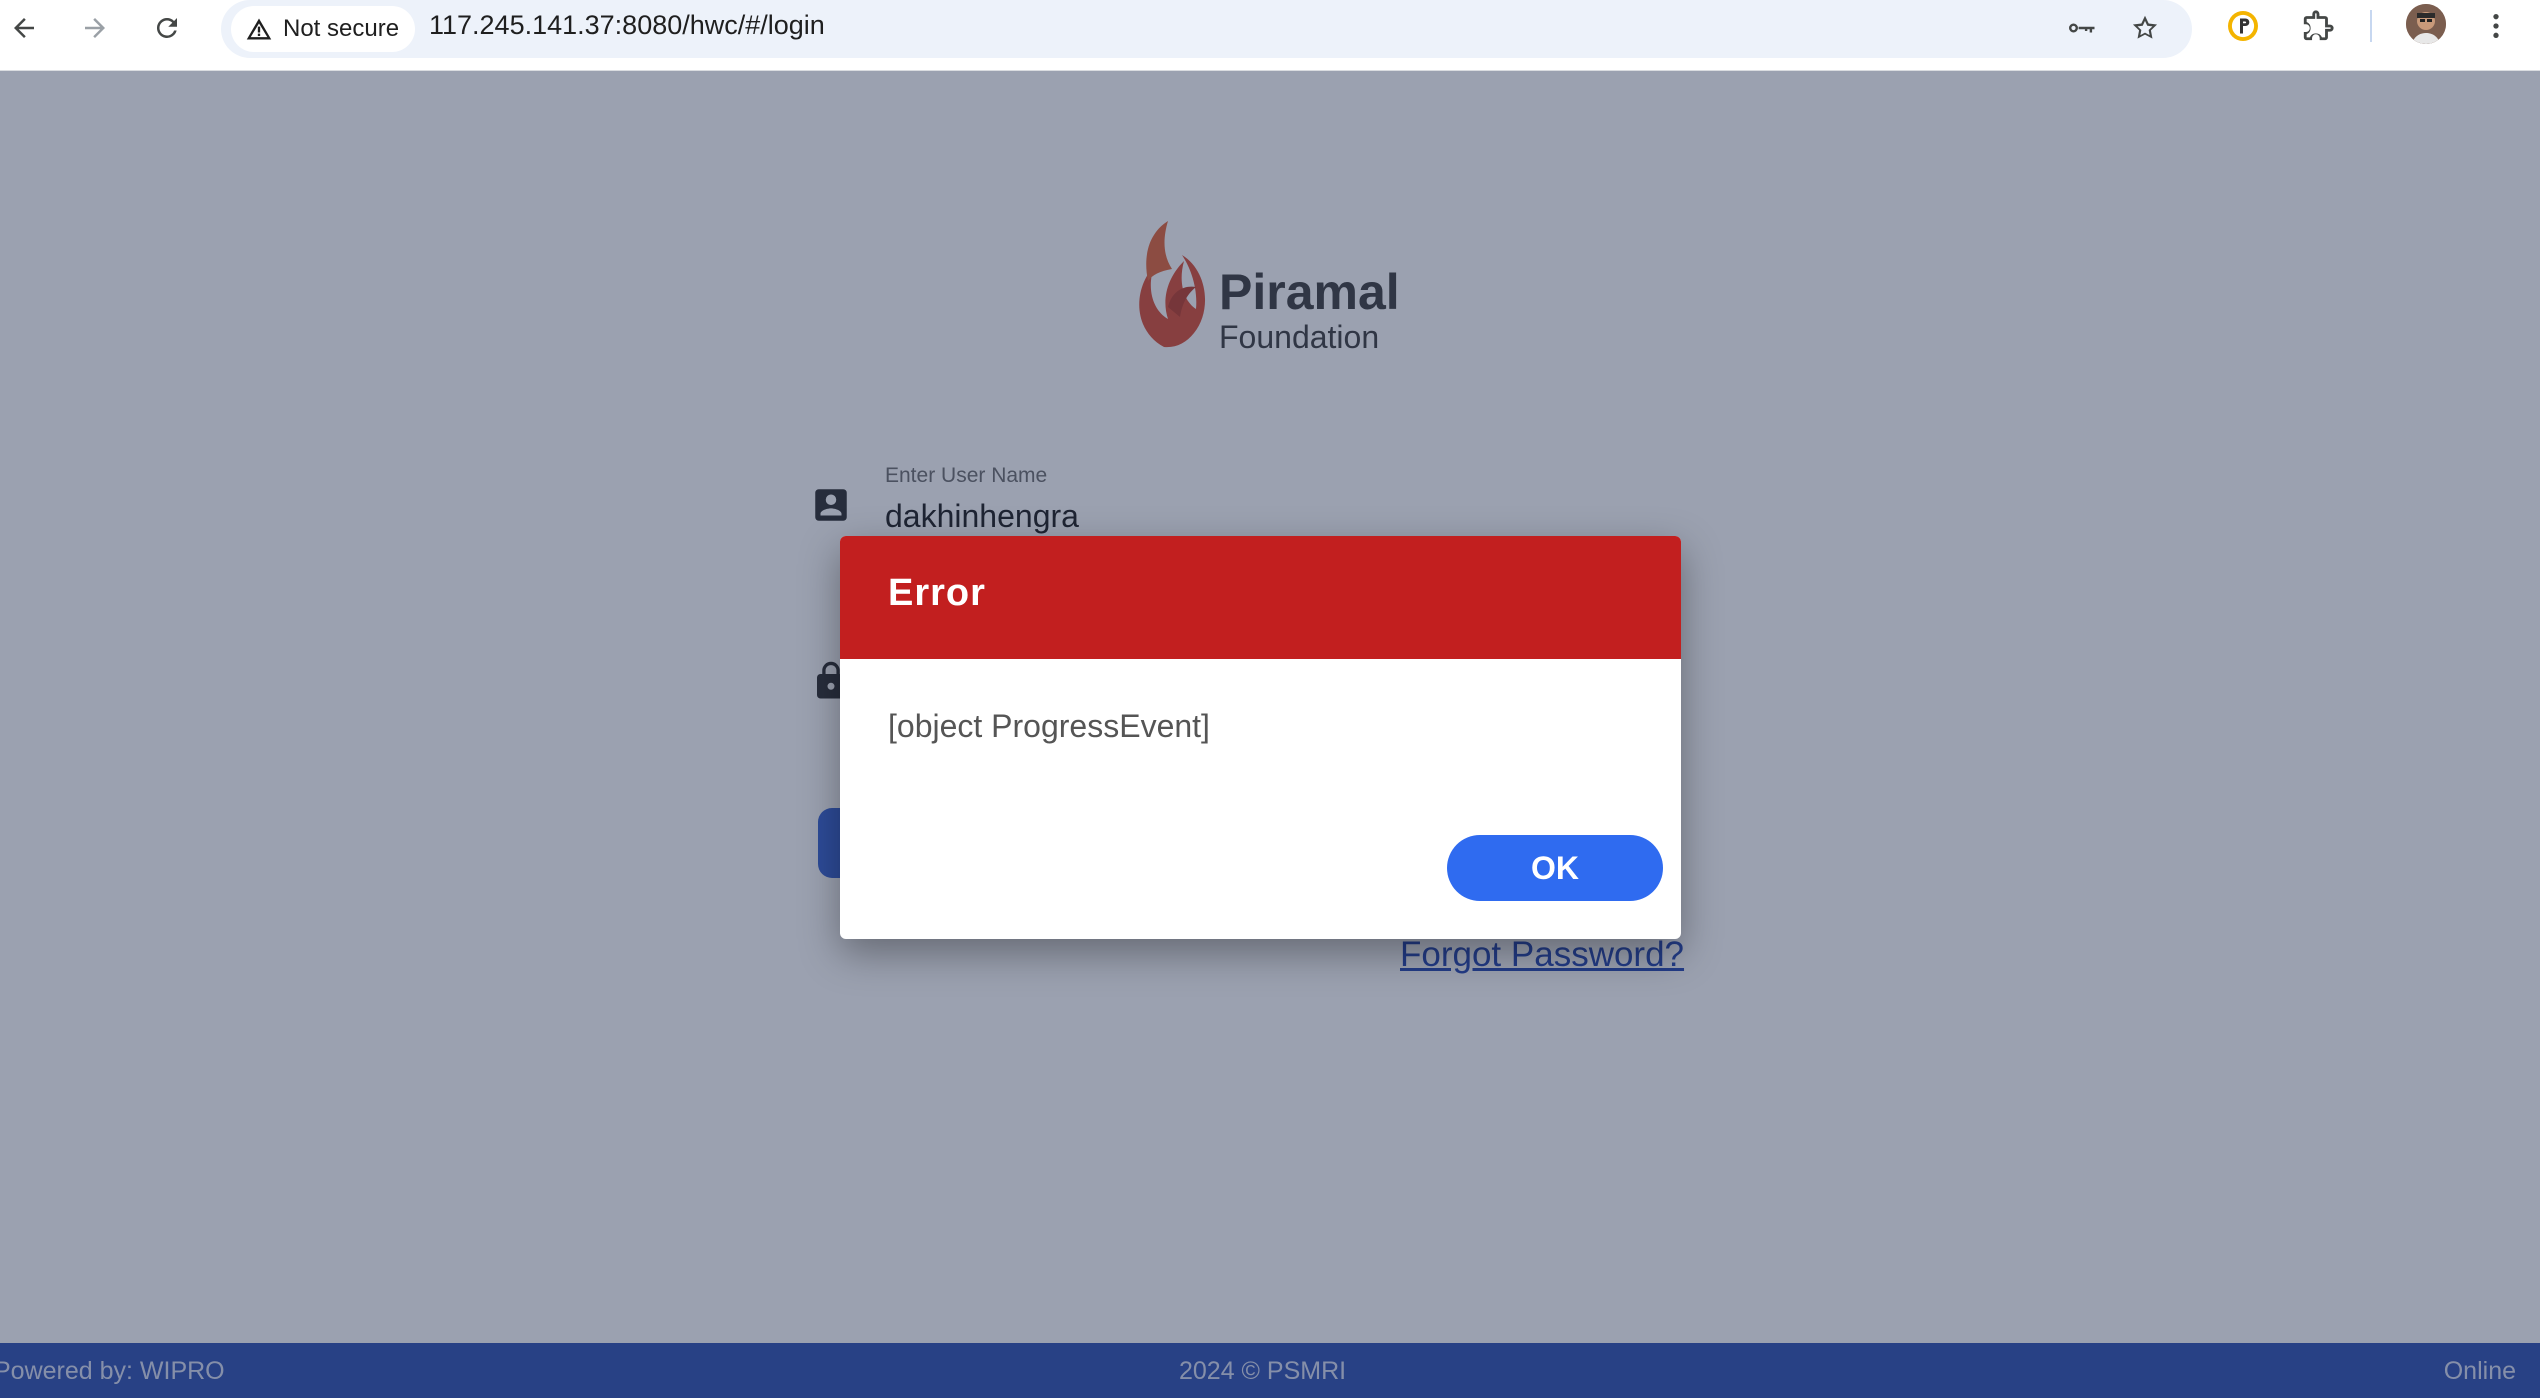 The image size is (2540, 1398). What do you see at coordinates (627, 29) in the screenshot?
I see `url-text: 117.245.141.37:8080/hwc/#/login` at bounding box center [627, 29].